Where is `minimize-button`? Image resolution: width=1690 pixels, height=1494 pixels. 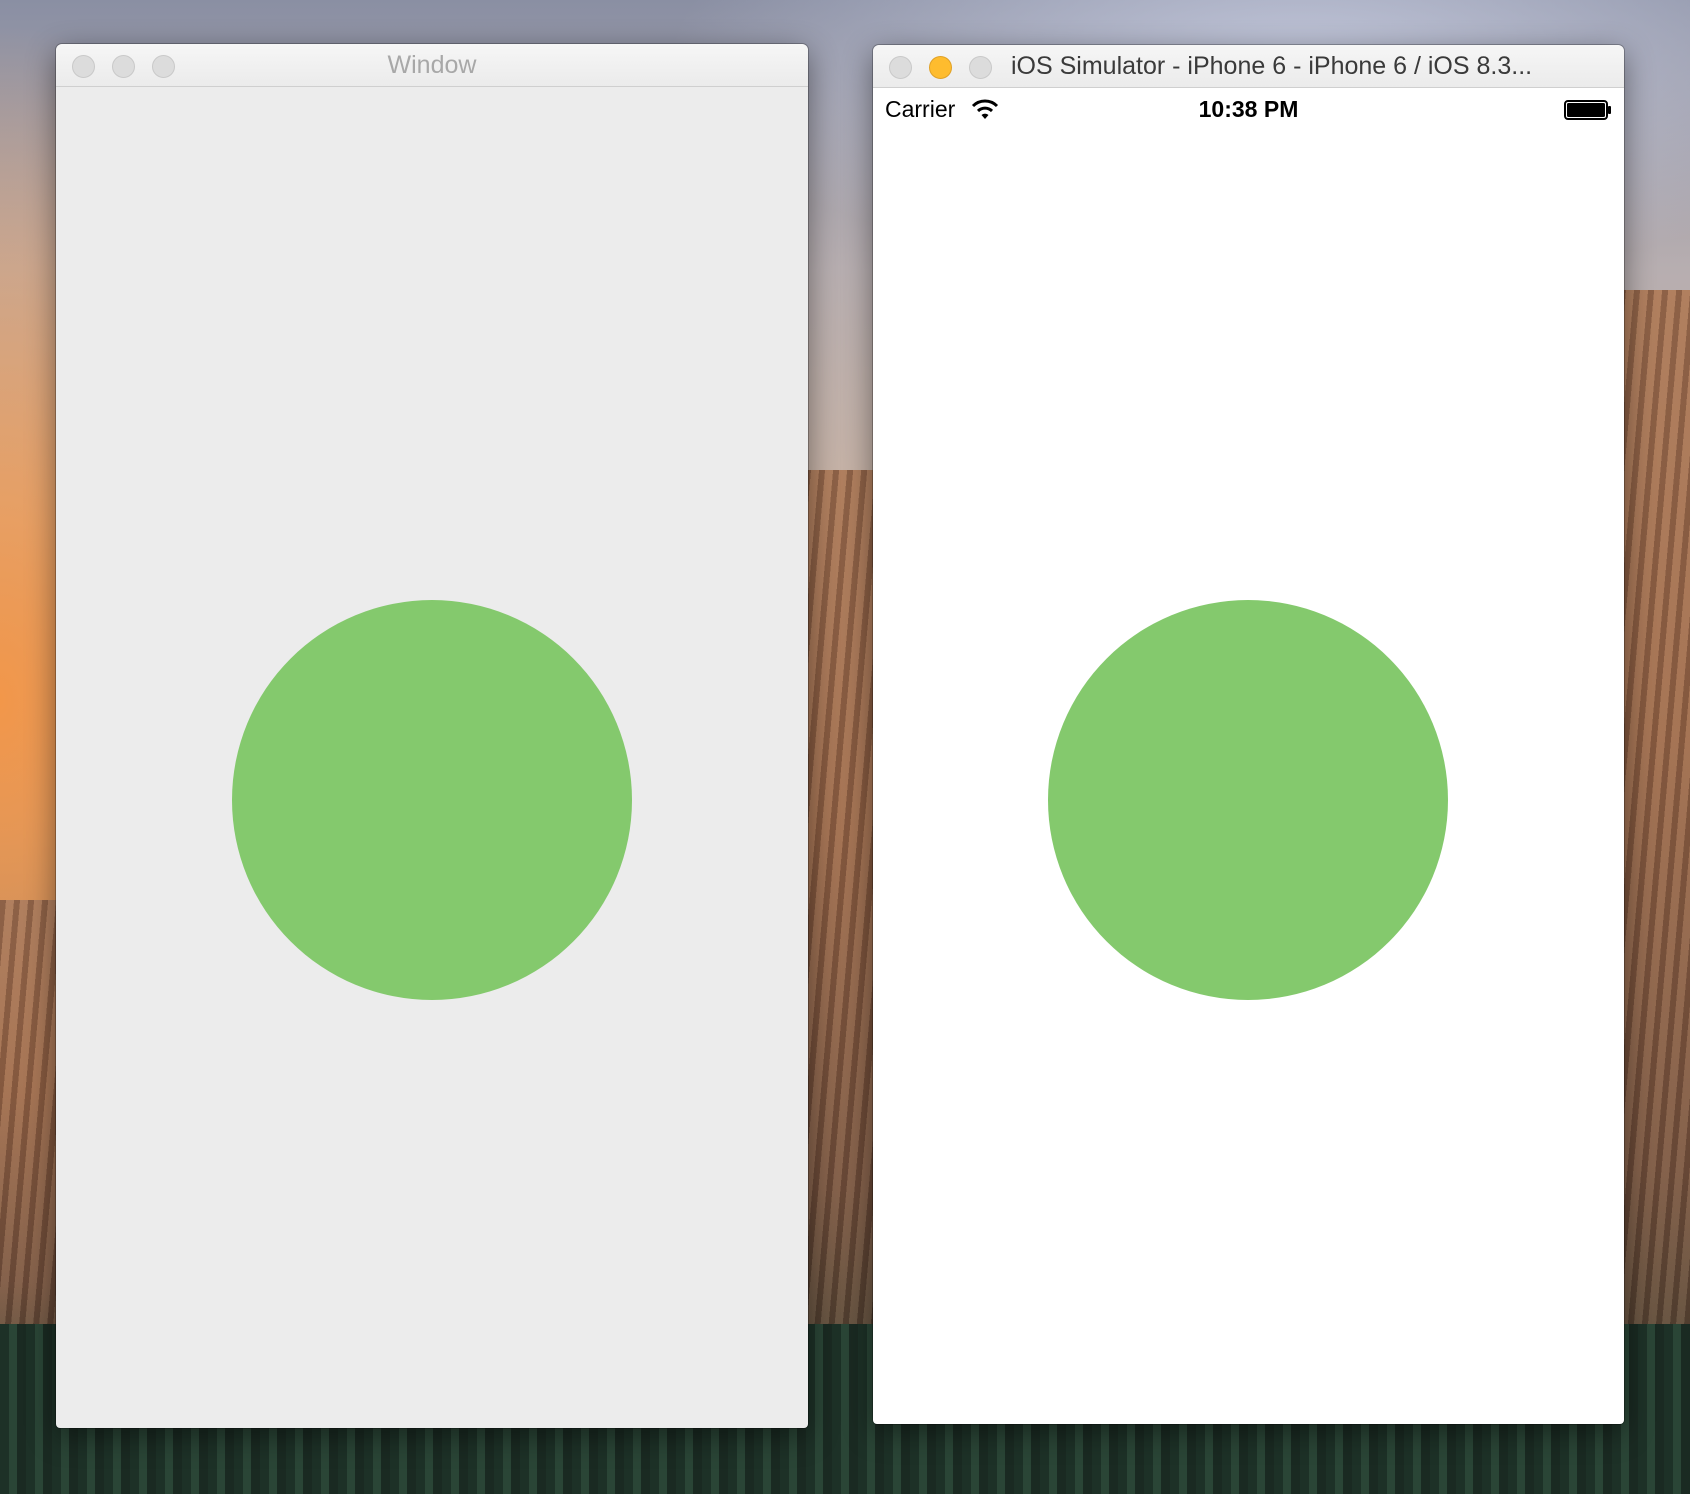
minimize-button is located at coordinates (940, 67).